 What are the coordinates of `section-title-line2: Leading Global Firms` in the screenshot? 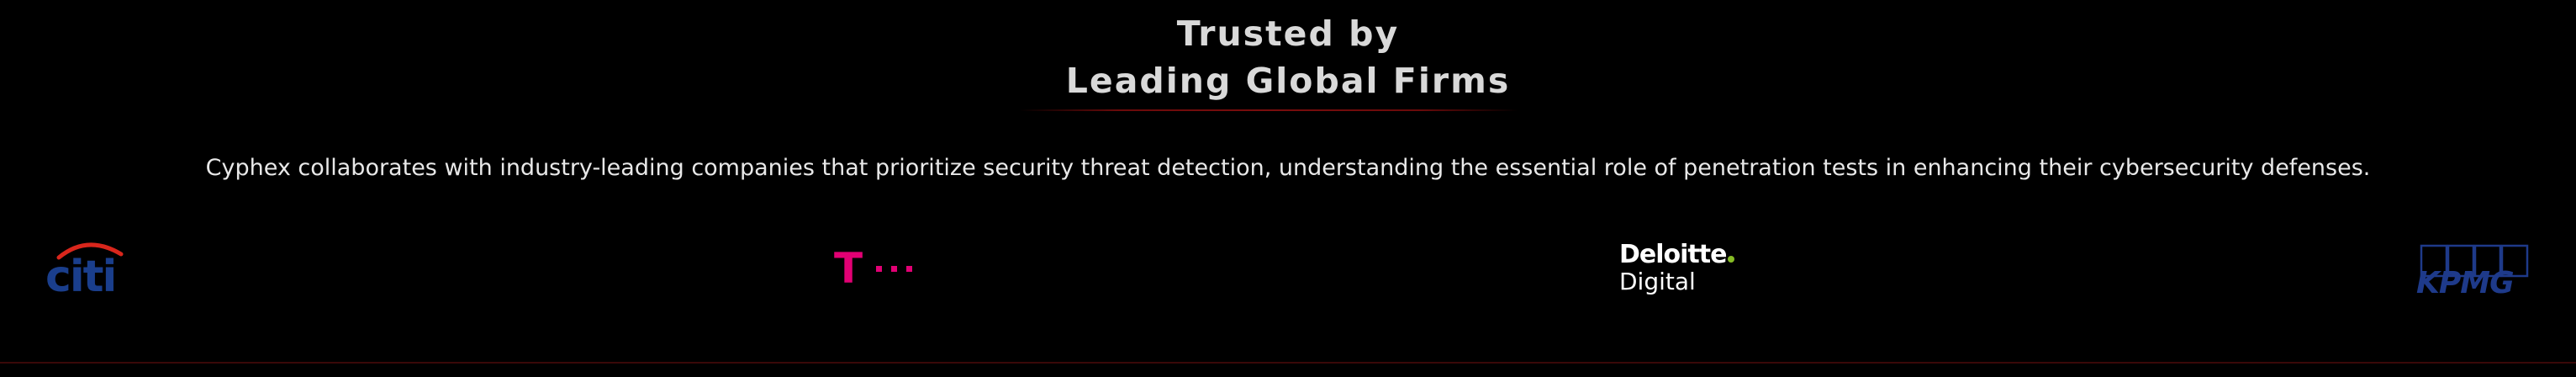 It's located at (1288, 81).